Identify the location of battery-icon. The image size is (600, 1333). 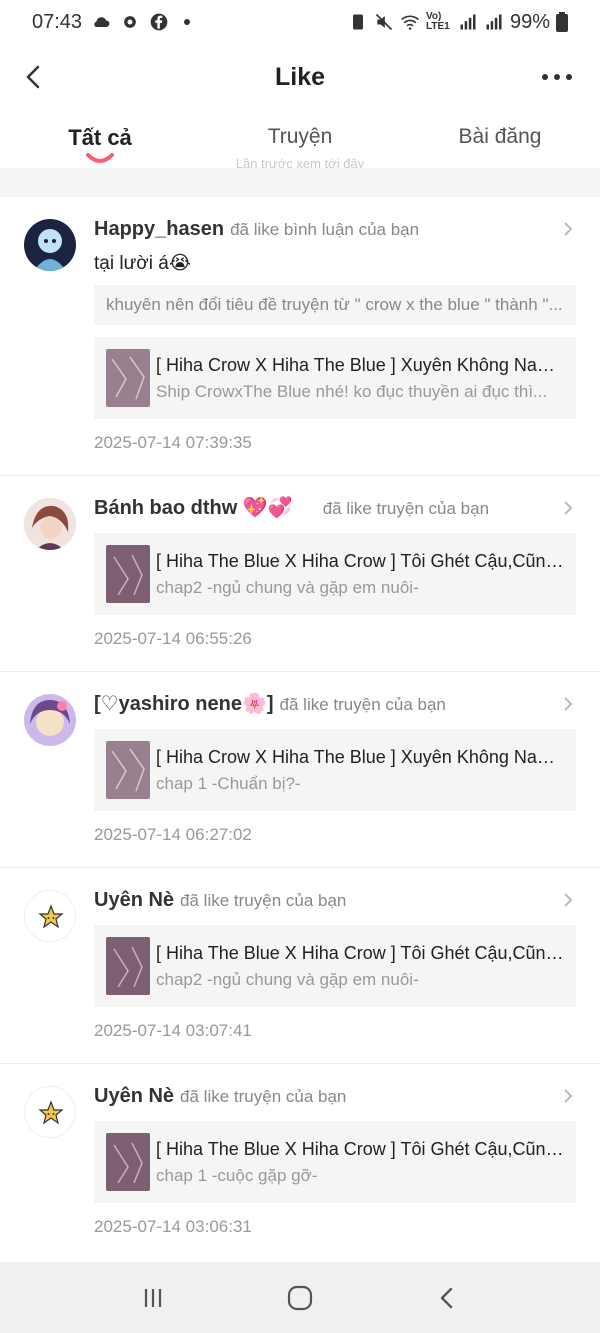
(562, 22).